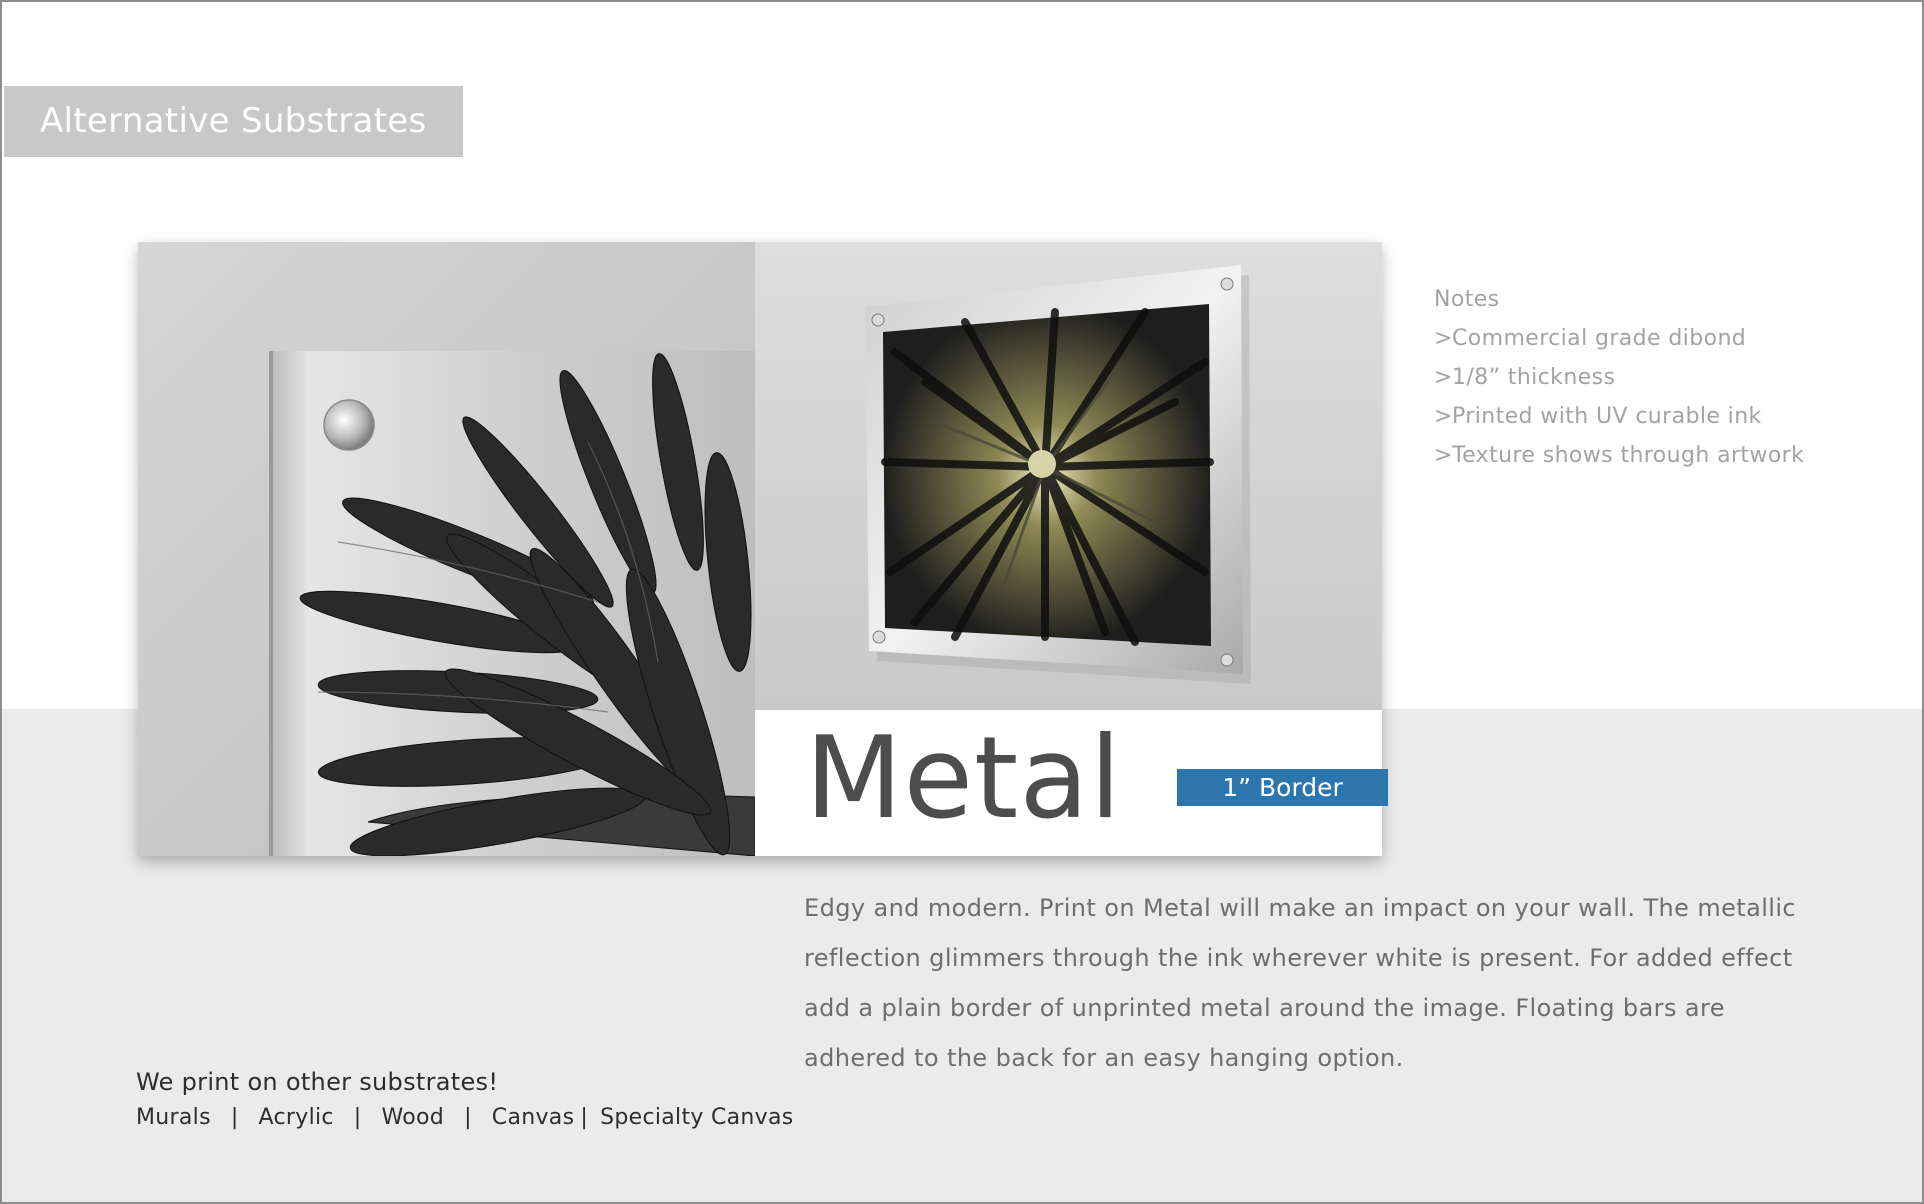  Describe the element at coordinates (233, 121) in the screenshot. I see `section-title: Alternative Substrates` at that location.